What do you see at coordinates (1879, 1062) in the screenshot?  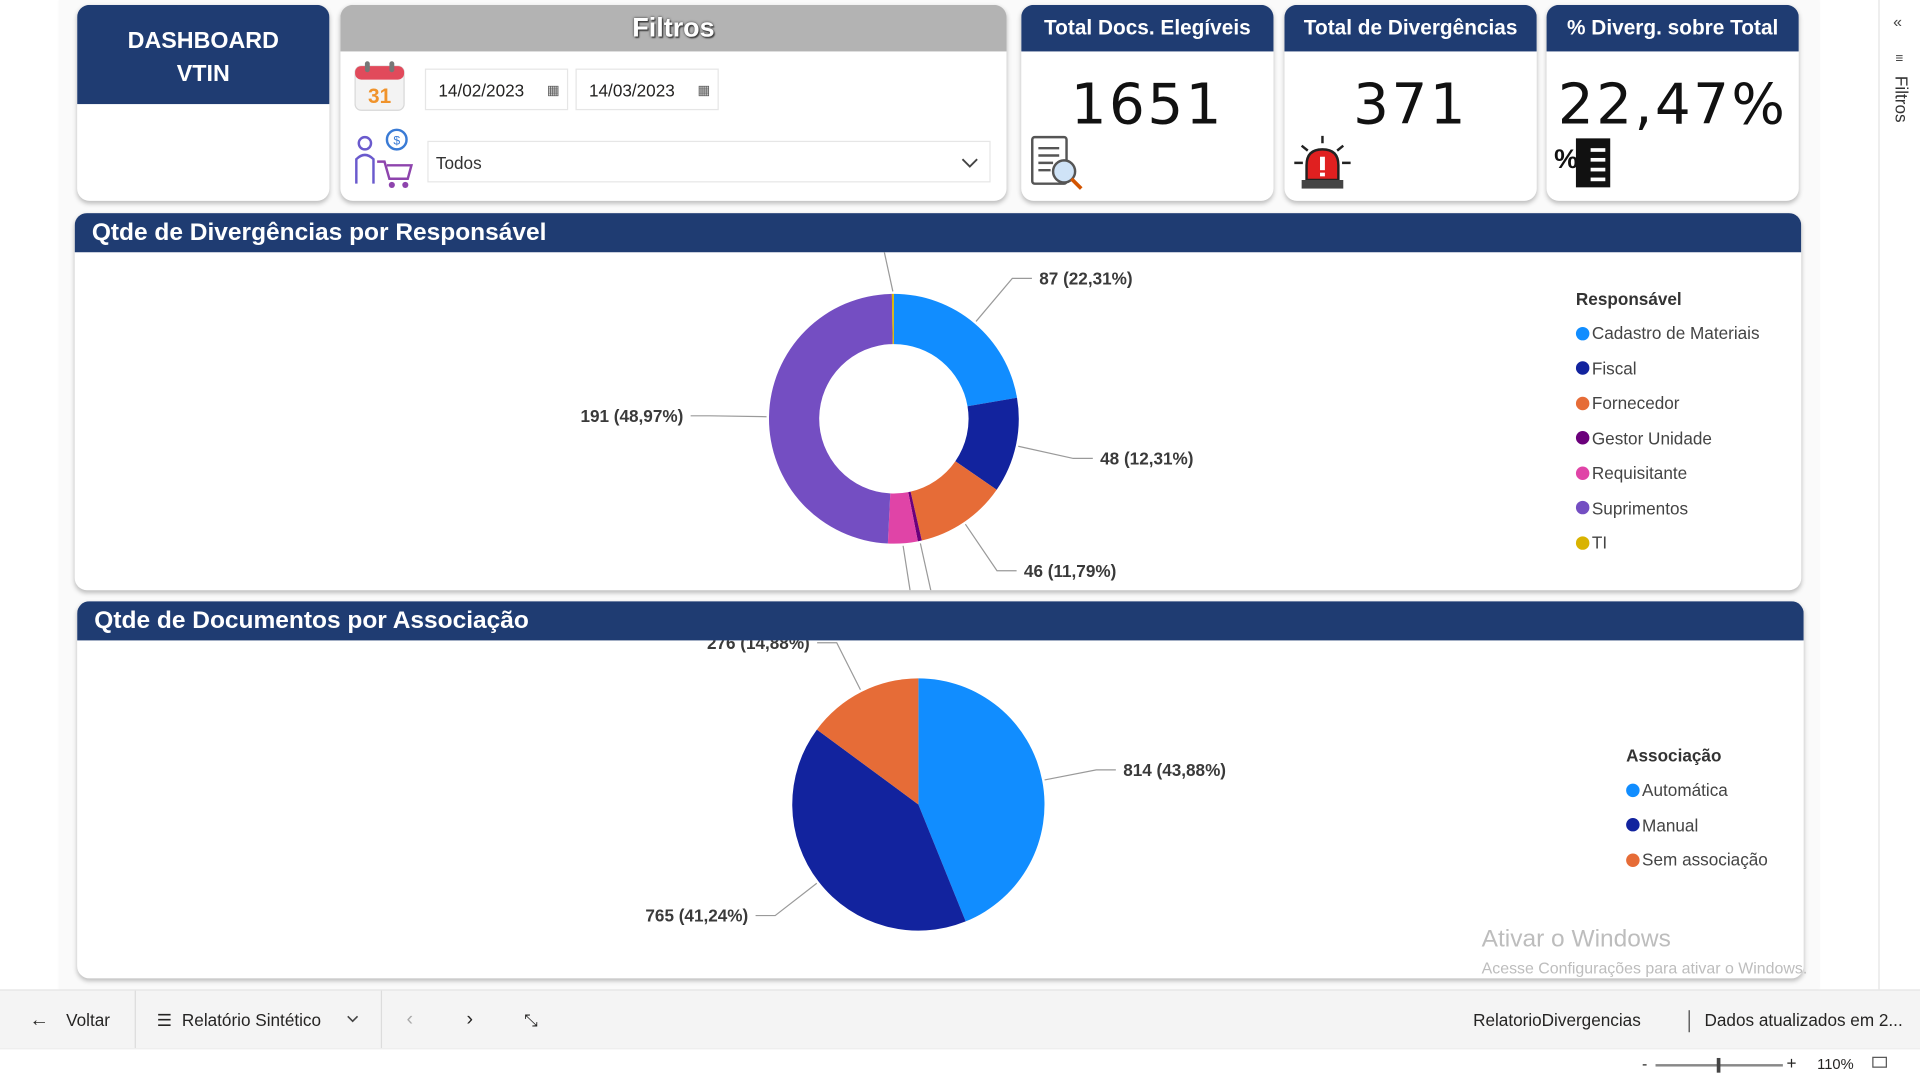 I see `fit-to-page-icon` at bounding box center [1879, 1062].